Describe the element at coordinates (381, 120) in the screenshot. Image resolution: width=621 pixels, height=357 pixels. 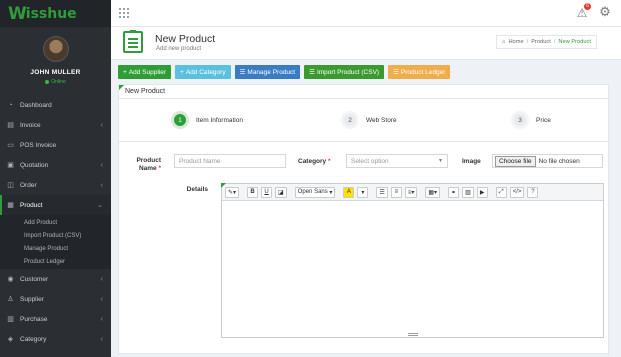
I see `step-label: Web Store` at that location.